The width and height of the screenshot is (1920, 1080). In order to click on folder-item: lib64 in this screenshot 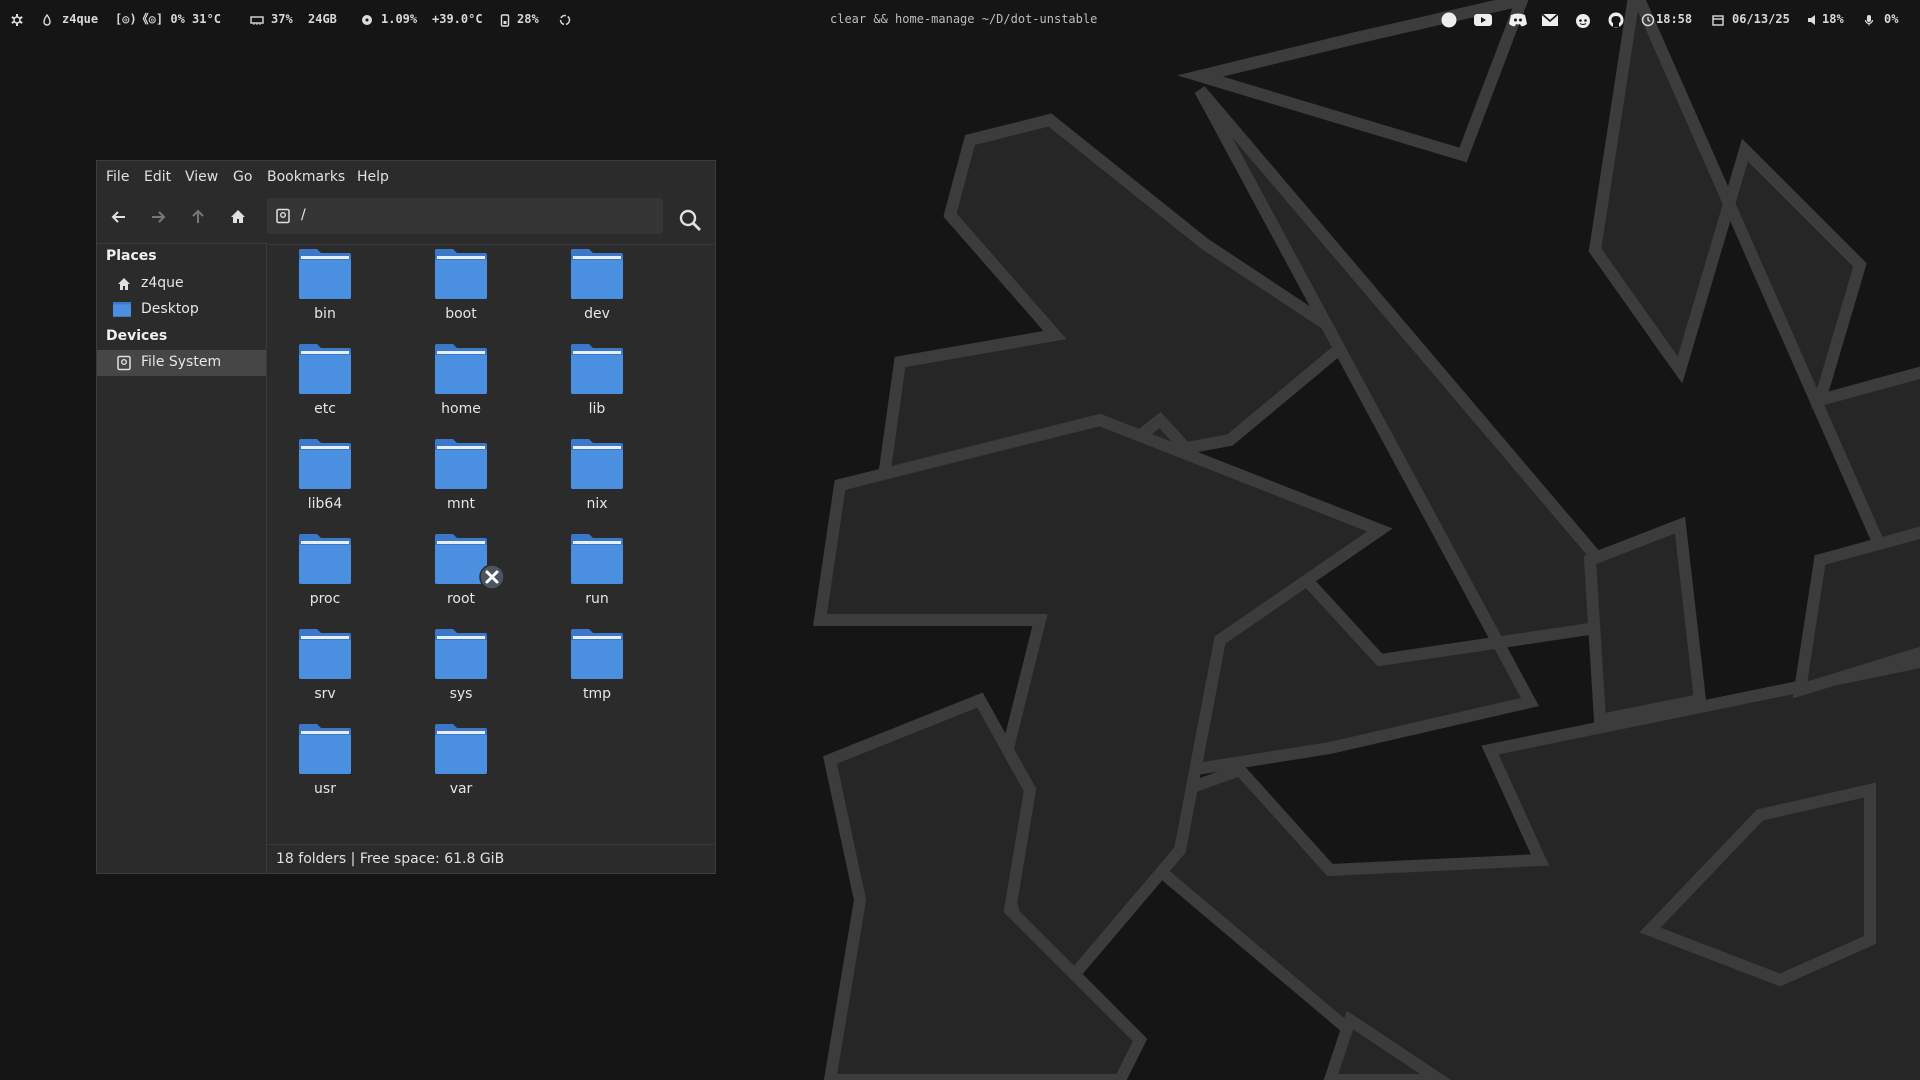, I will do `click(323, 479)`.